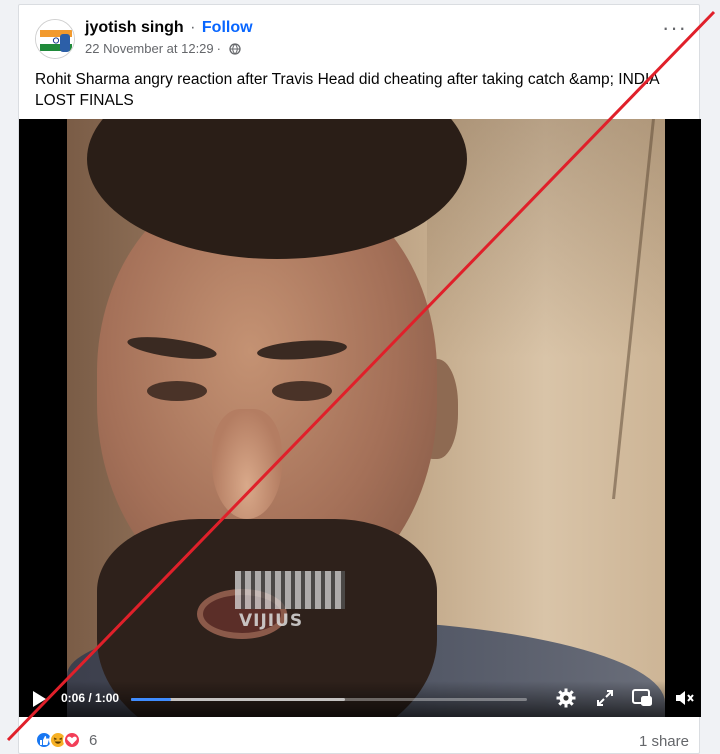  Describe the element at coordinates (177, 391) in the screenshot. I see `left-eye` at that location.